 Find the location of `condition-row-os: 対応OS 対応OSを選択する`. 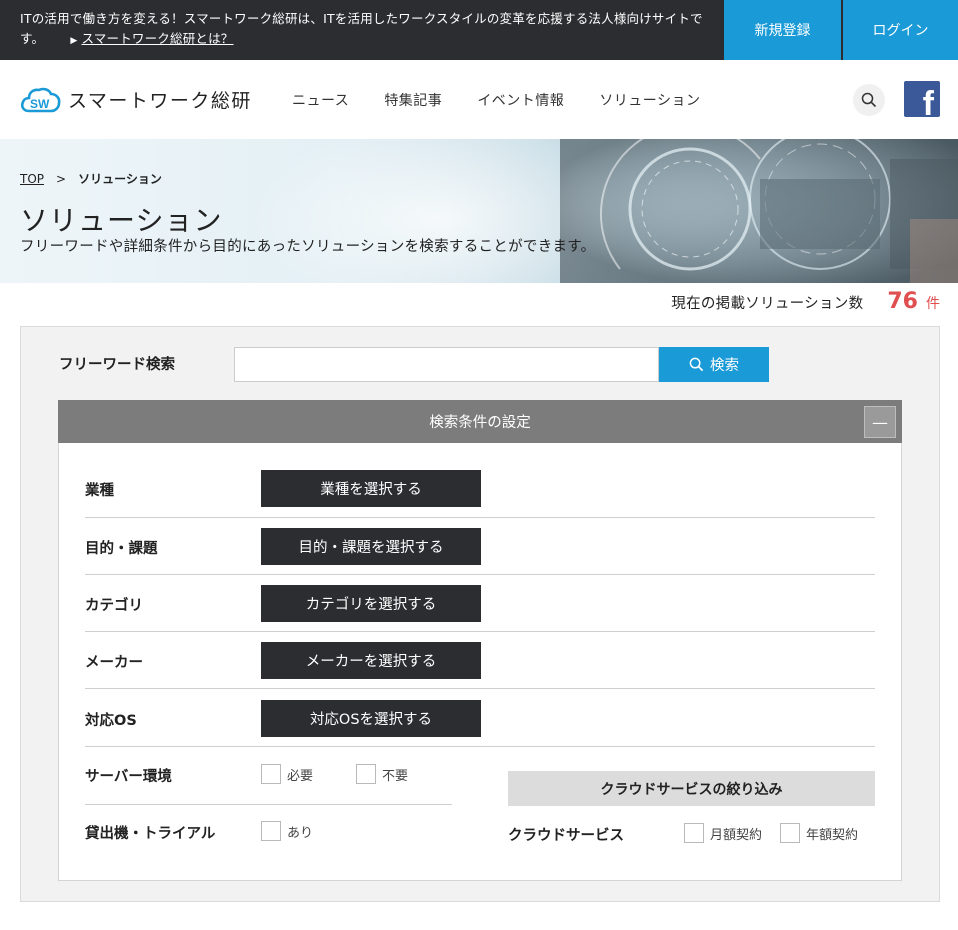

condition-row-os: 対応OS 対応OSを選択する is located at coordinates (480, 718).